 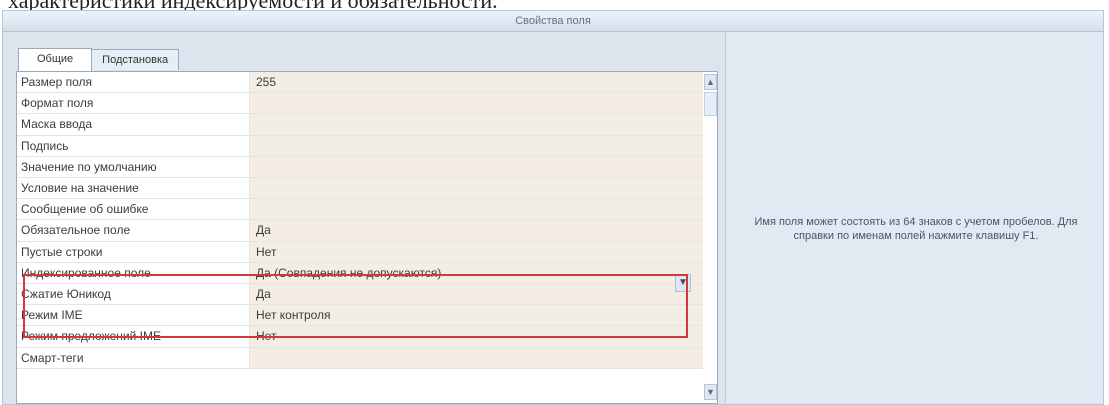 What do you see at coordinates (76, 230) in the screenshot?
I see `property-label: Обязательное поле` at bounding box center [76, 230].